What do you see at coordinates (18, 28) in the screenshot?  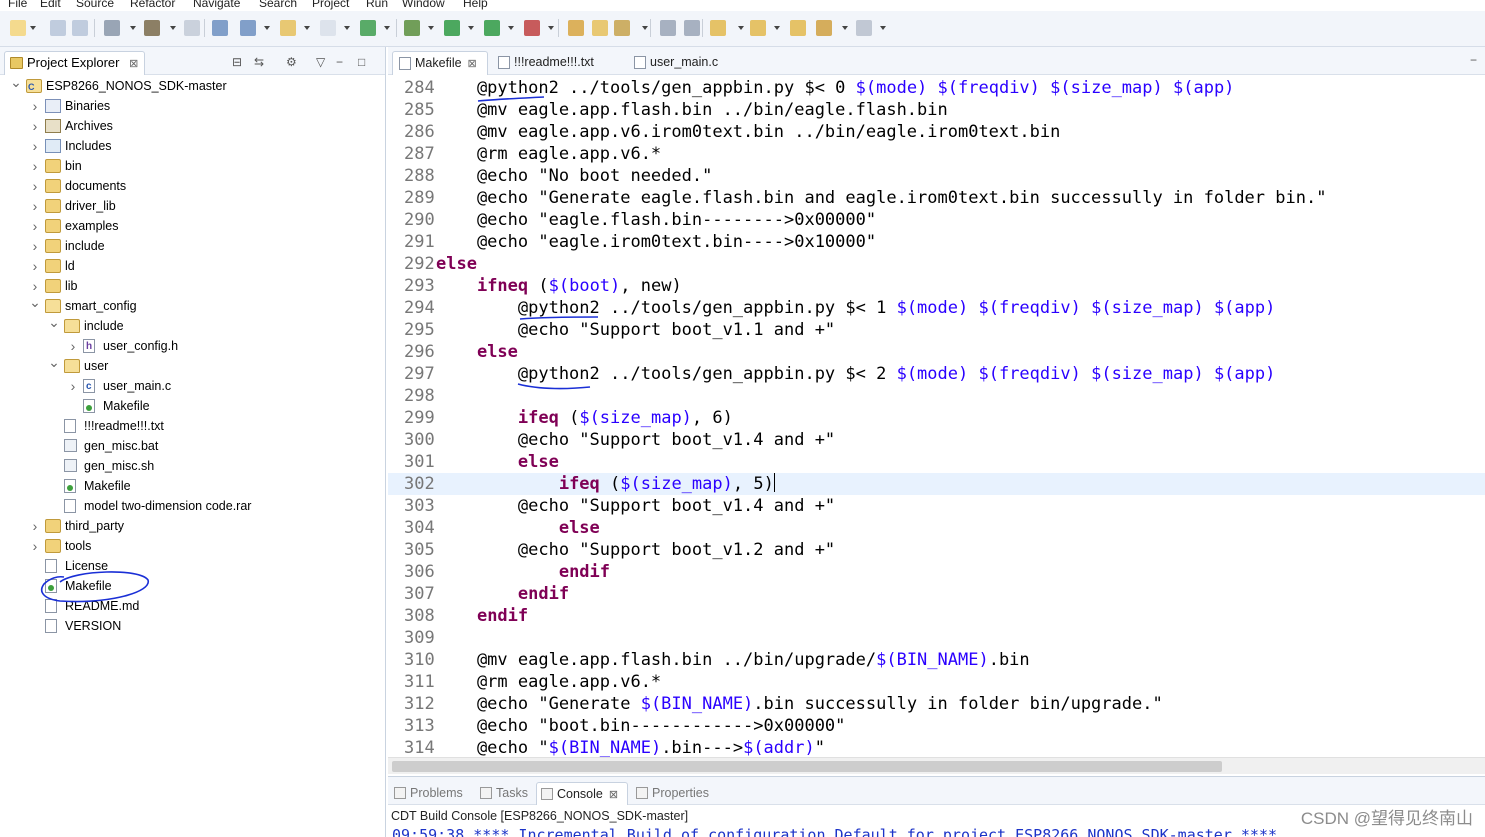 I see `new-icon` at bounding box center [18, 28].